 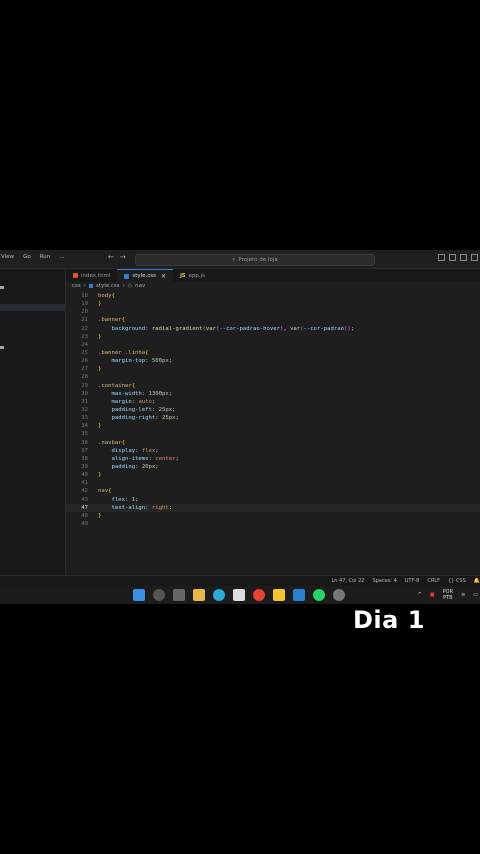 I want to click on code-line: 39 padding: 20px;, so click(x=273, y=467).